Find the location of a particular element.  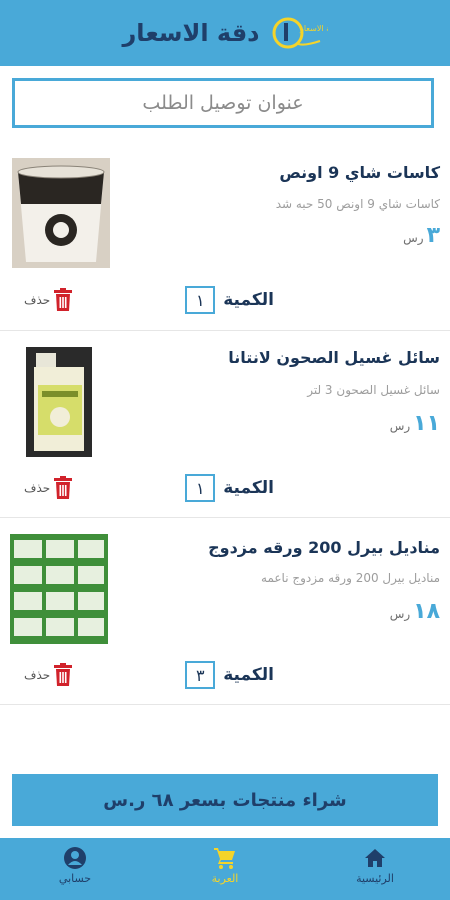

product-image-tissues is located at coordinates (59, 589).